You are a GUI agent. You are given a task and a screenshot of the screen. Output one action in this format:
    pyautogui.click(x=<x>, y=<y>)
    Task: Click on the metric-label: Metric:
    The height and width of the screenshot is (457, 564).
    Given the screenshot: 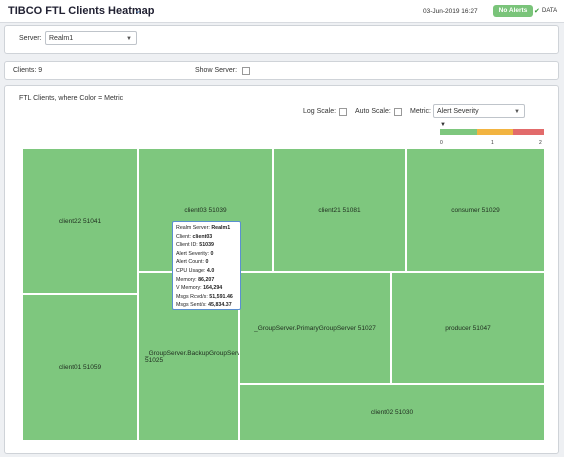 What is the action you would take?
    pyautogui.click(x=420, y=111)
    